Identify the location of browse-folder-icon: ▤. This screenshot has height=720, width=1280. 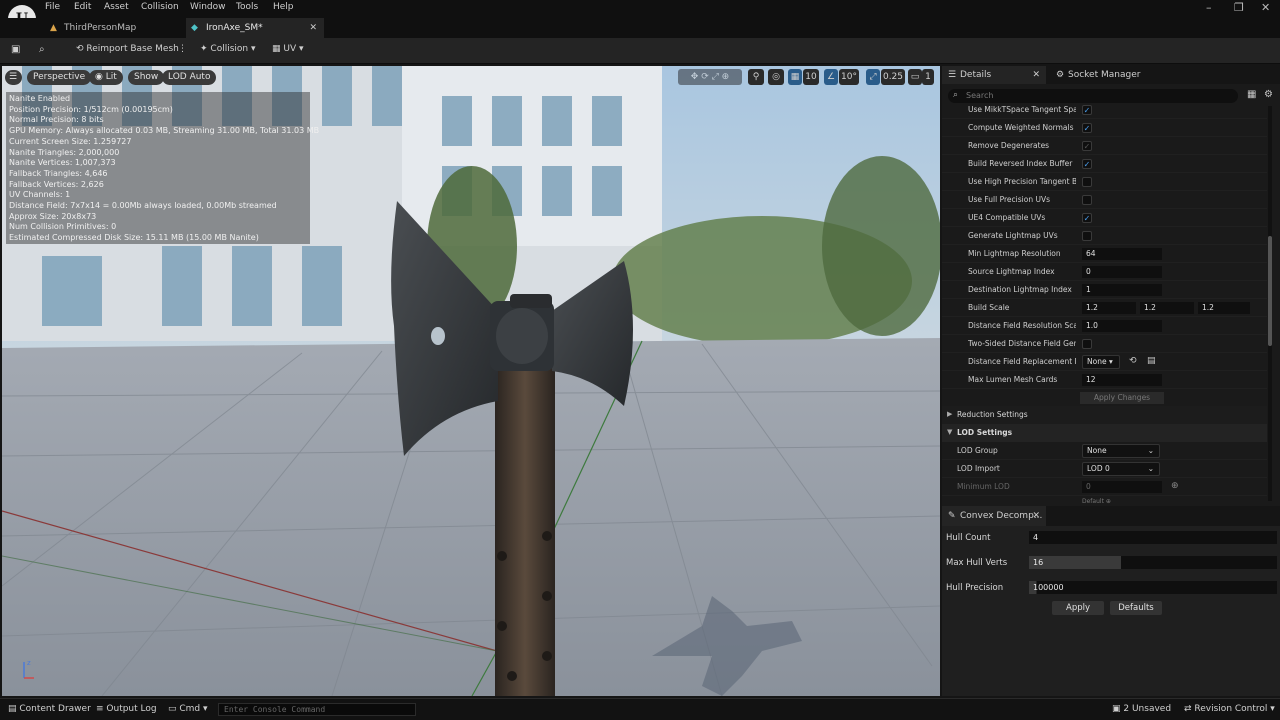
(1151, 361).